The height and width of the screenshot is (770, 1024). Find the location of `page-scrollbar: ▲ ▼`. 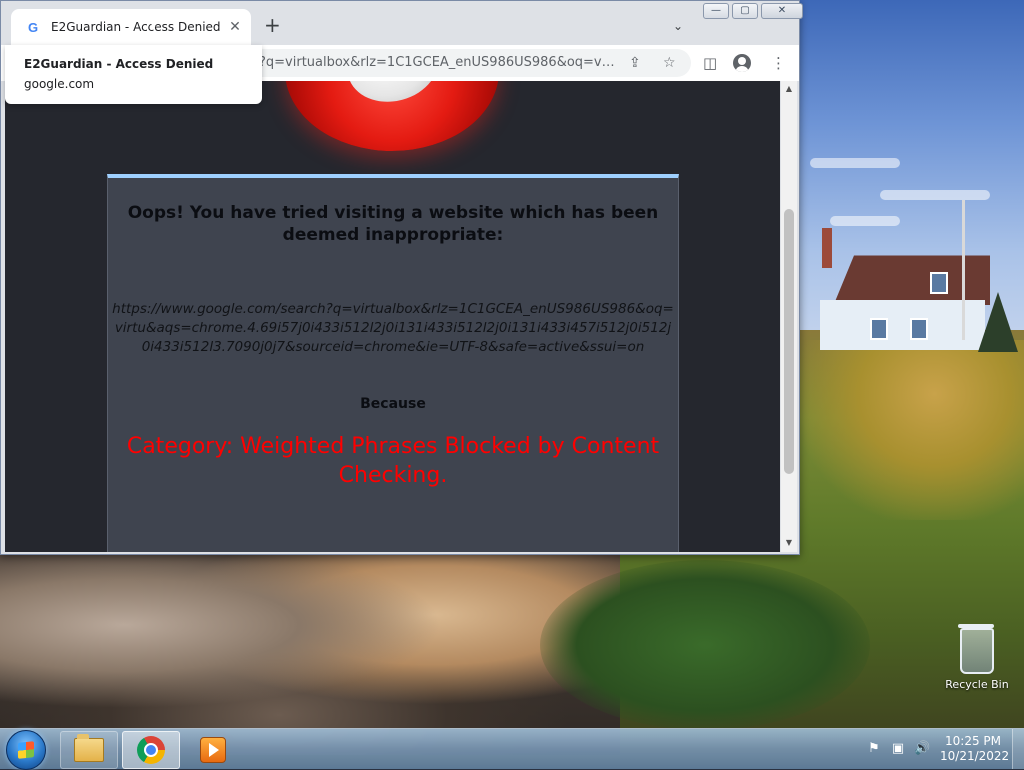

page-scrollbar: ▲ ▼ is located at coordinates (789, 316).